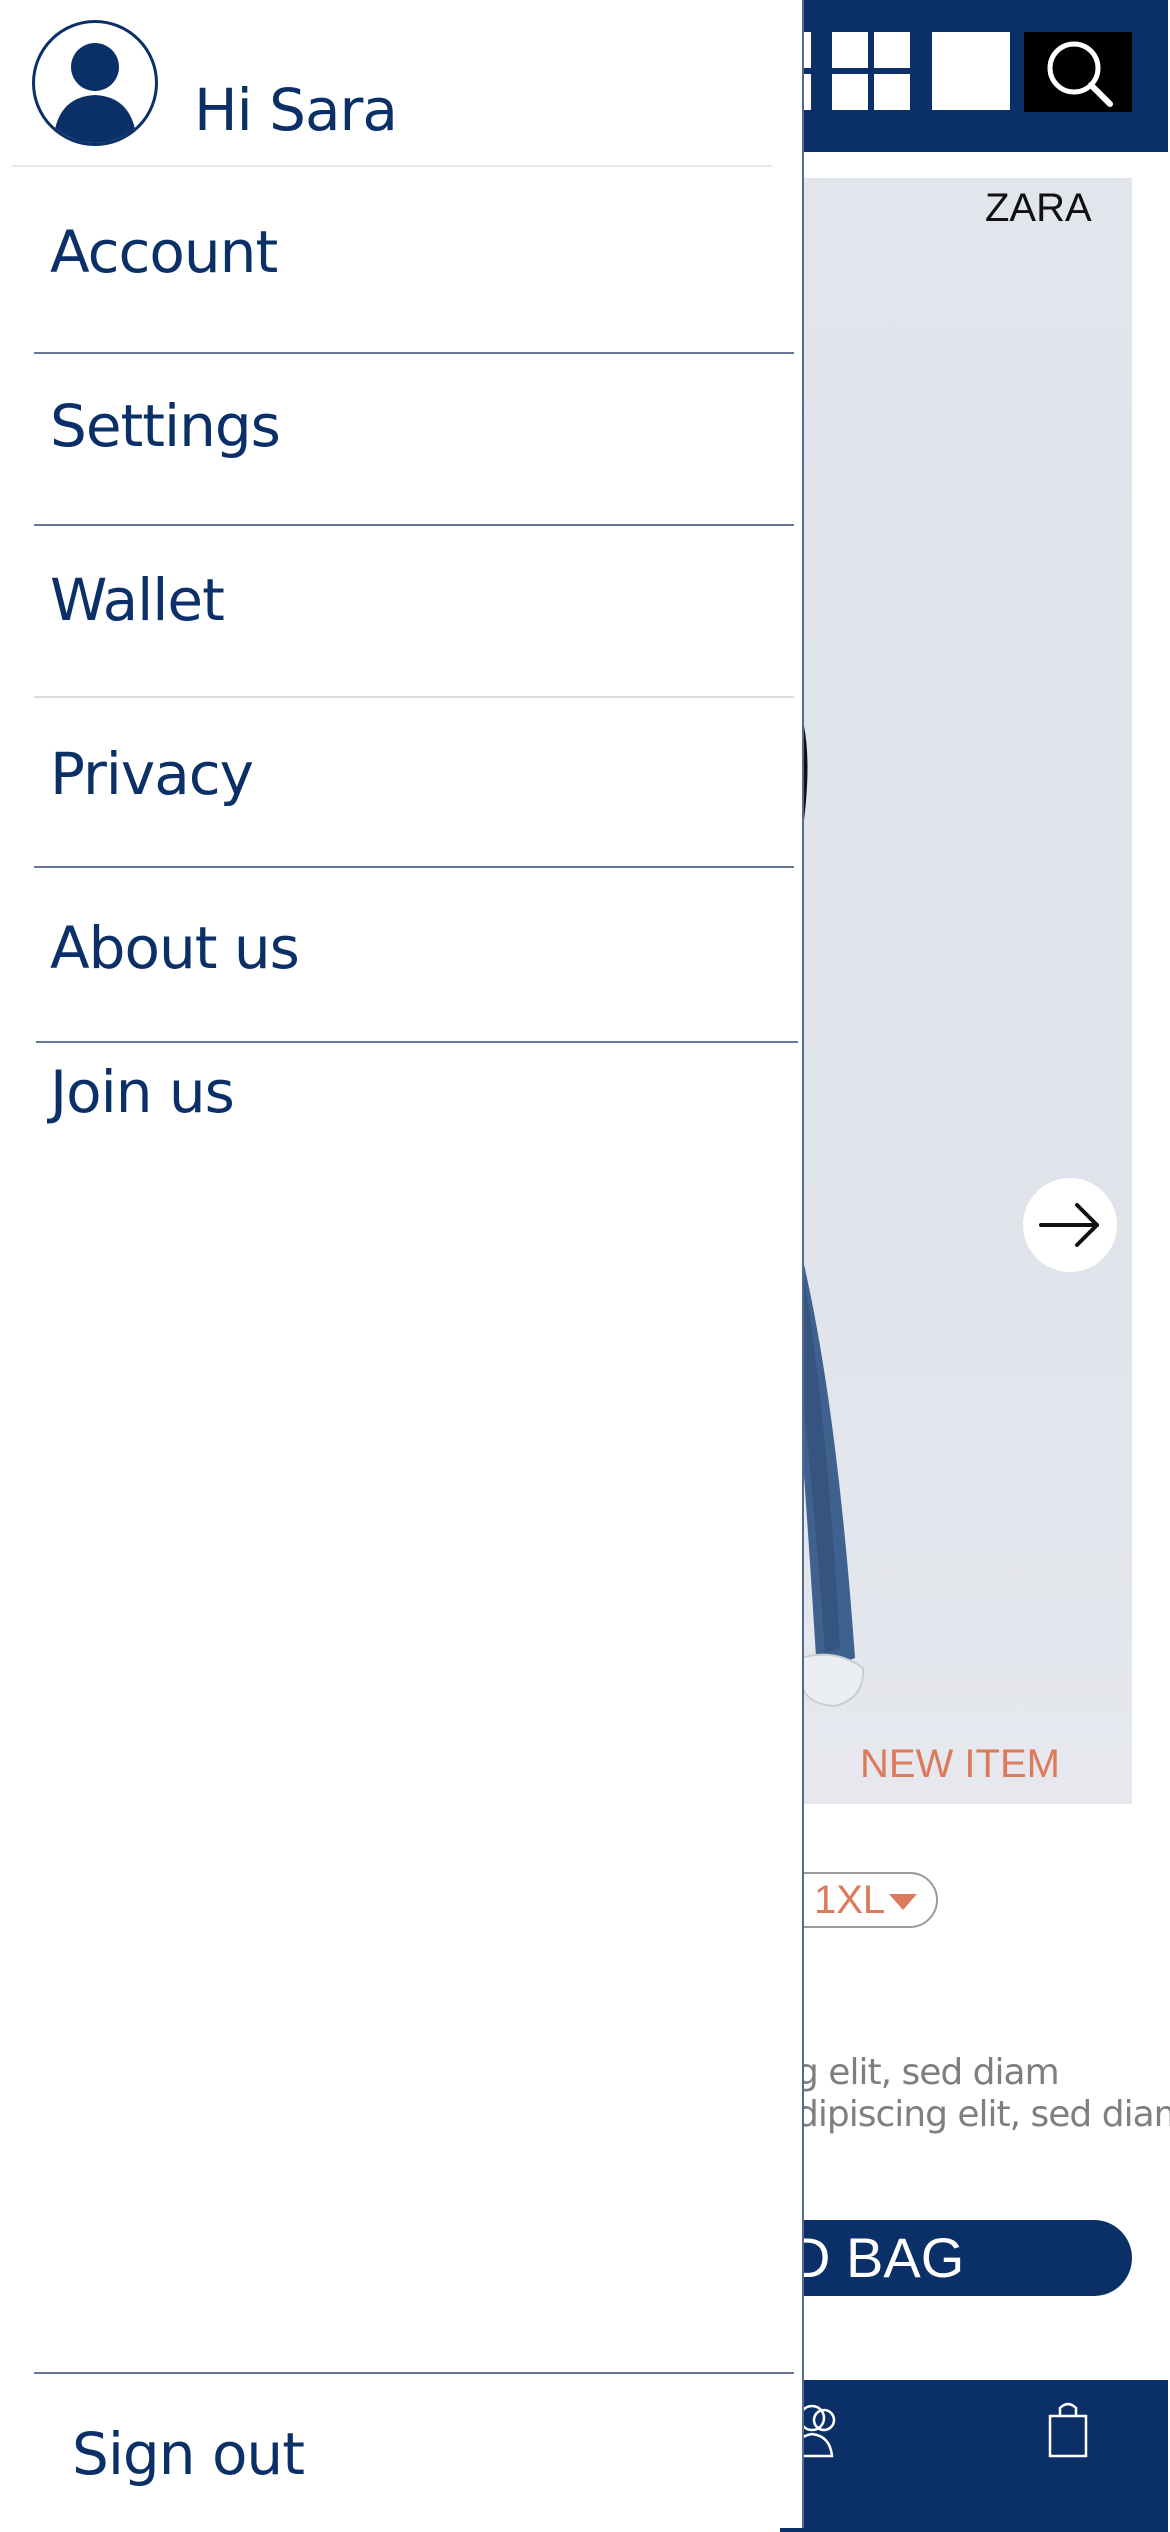  What do you see at coordinates (296, 110) in the screenshot?
I see `greeting-text: Hi Sara` at bounding box center [296, 110].